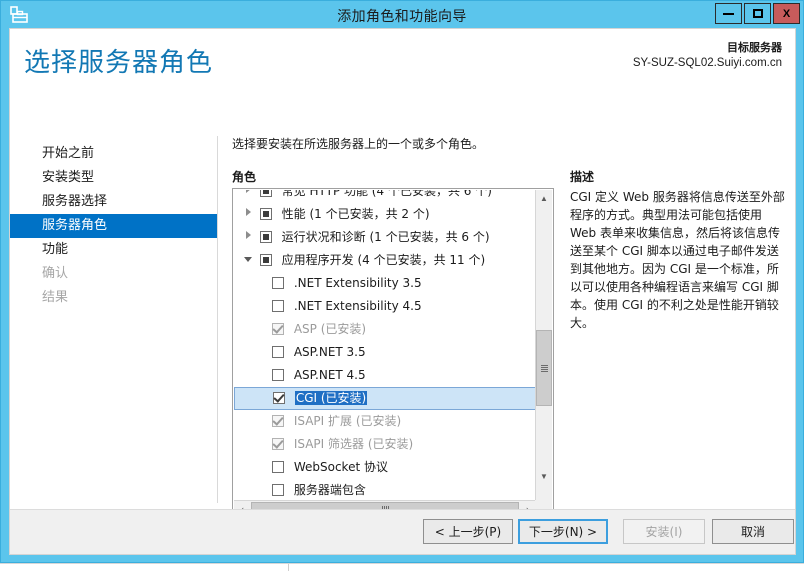 Image resolution: width=804 pixels, height=571 pixels. What do you see at coordinates (347, 421) in the screenshot?
I see `tree-item-label: ISAPI 扩展 (已安装)` at bounding box center [347, 421].